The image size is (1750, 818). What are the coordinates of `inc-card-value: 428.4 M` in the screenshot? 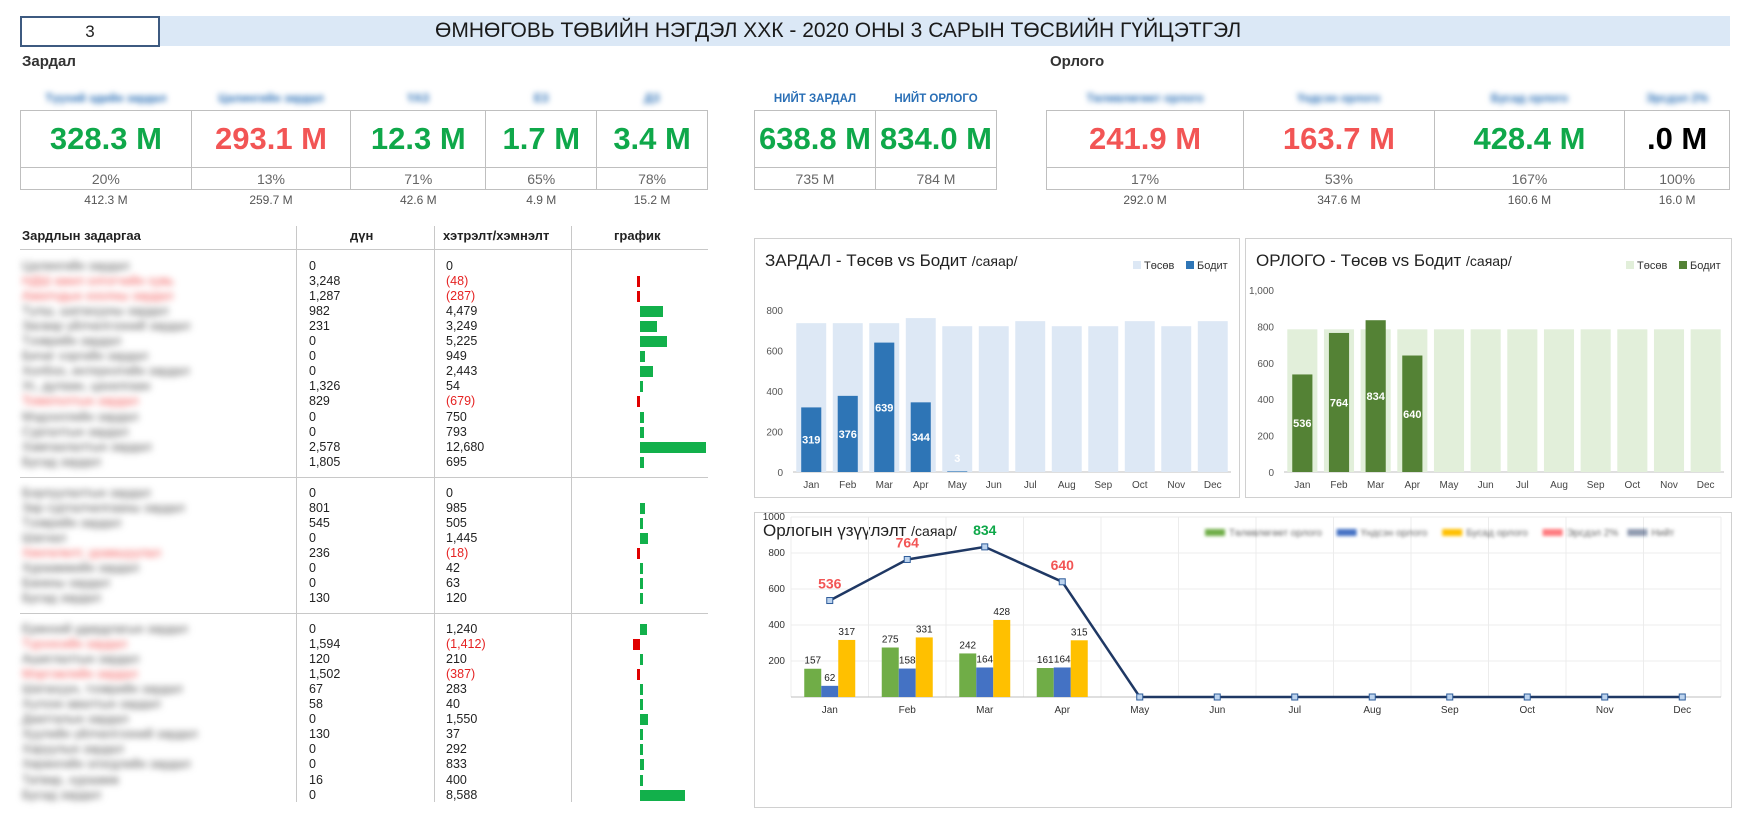 It's located at (1529, 139).